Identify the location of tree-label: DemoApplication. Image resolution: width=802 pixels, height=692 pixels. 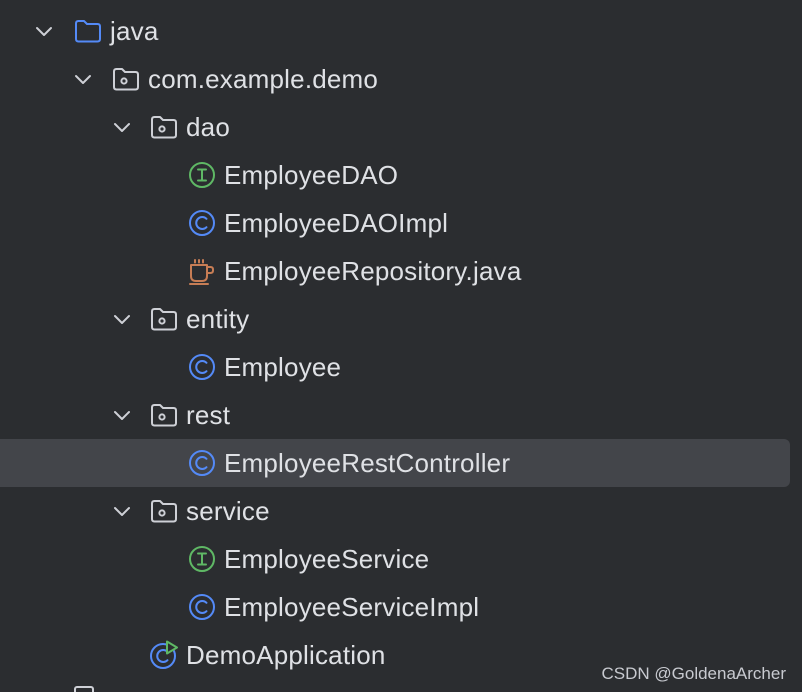
(286, 655).